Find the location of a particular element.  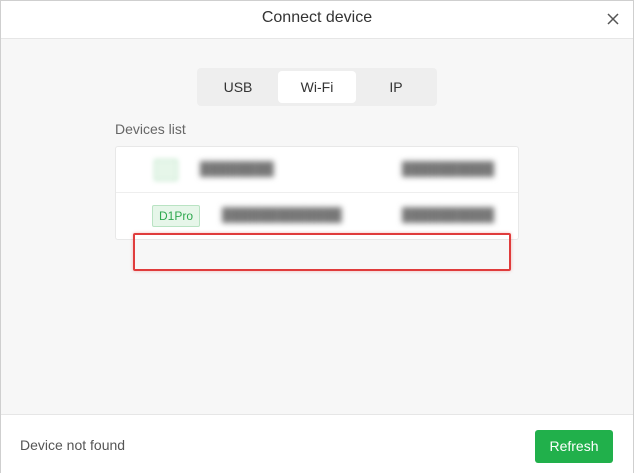

close-icon is located at coordinates (613, 19).